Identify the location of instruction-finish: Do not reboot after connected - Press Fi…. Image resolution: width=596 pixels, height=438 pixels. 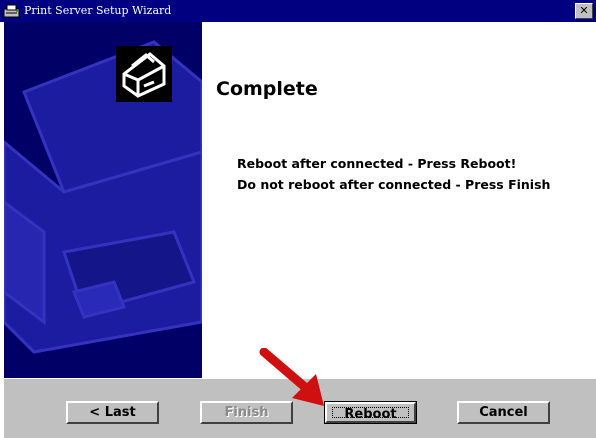
(394, 184).